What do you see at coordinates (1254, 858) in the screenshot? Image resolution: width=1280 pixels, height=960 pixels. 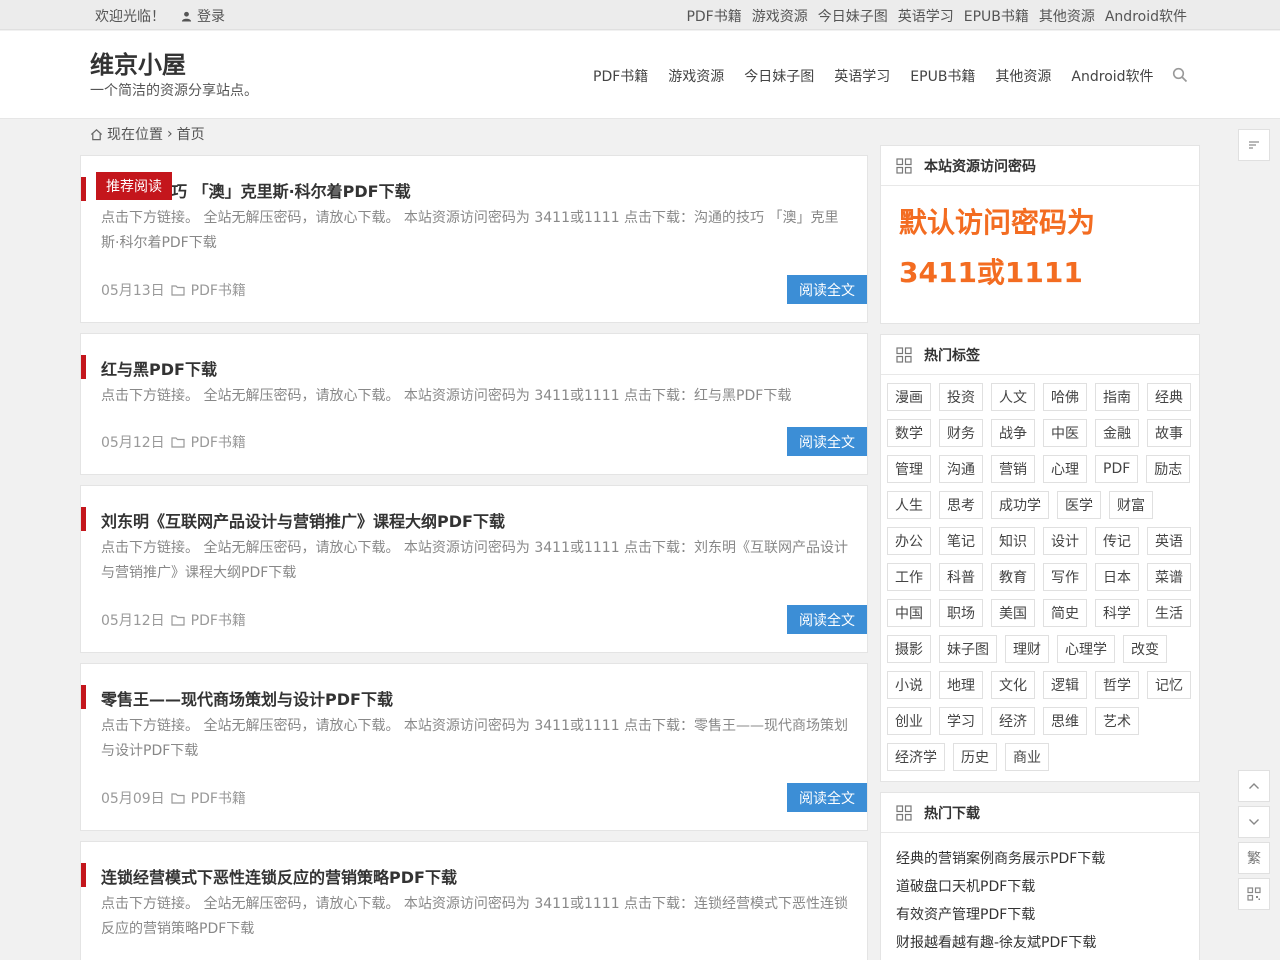 I see `traditional-chinese-button: 繁` at bounding box center [1254, 858].